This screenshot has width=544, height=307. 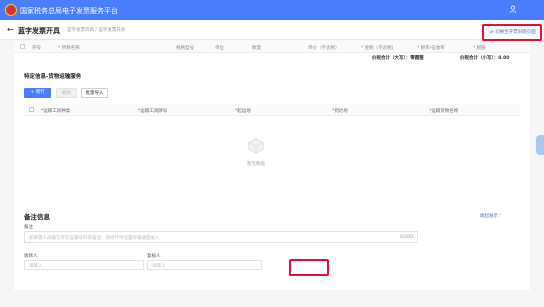 I want to click on col-qty: 数量, so click(x=256, y=48).